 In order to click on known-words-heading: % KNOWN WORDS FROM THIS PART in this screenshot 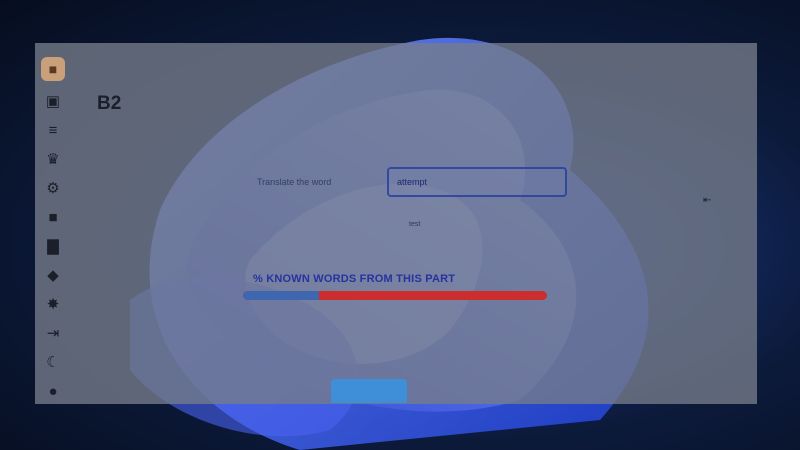, I will do `click(354, 279)`.